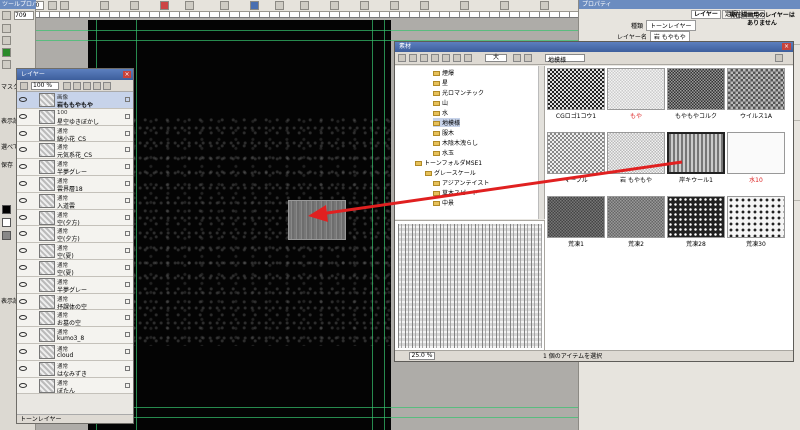 The height and width of the screenshot is (430, 800). What do you see at coordinates (75, 302) in the screenshot?
I see `layer-row: 通常 抒課体の空` at bounding box center [75, 302].